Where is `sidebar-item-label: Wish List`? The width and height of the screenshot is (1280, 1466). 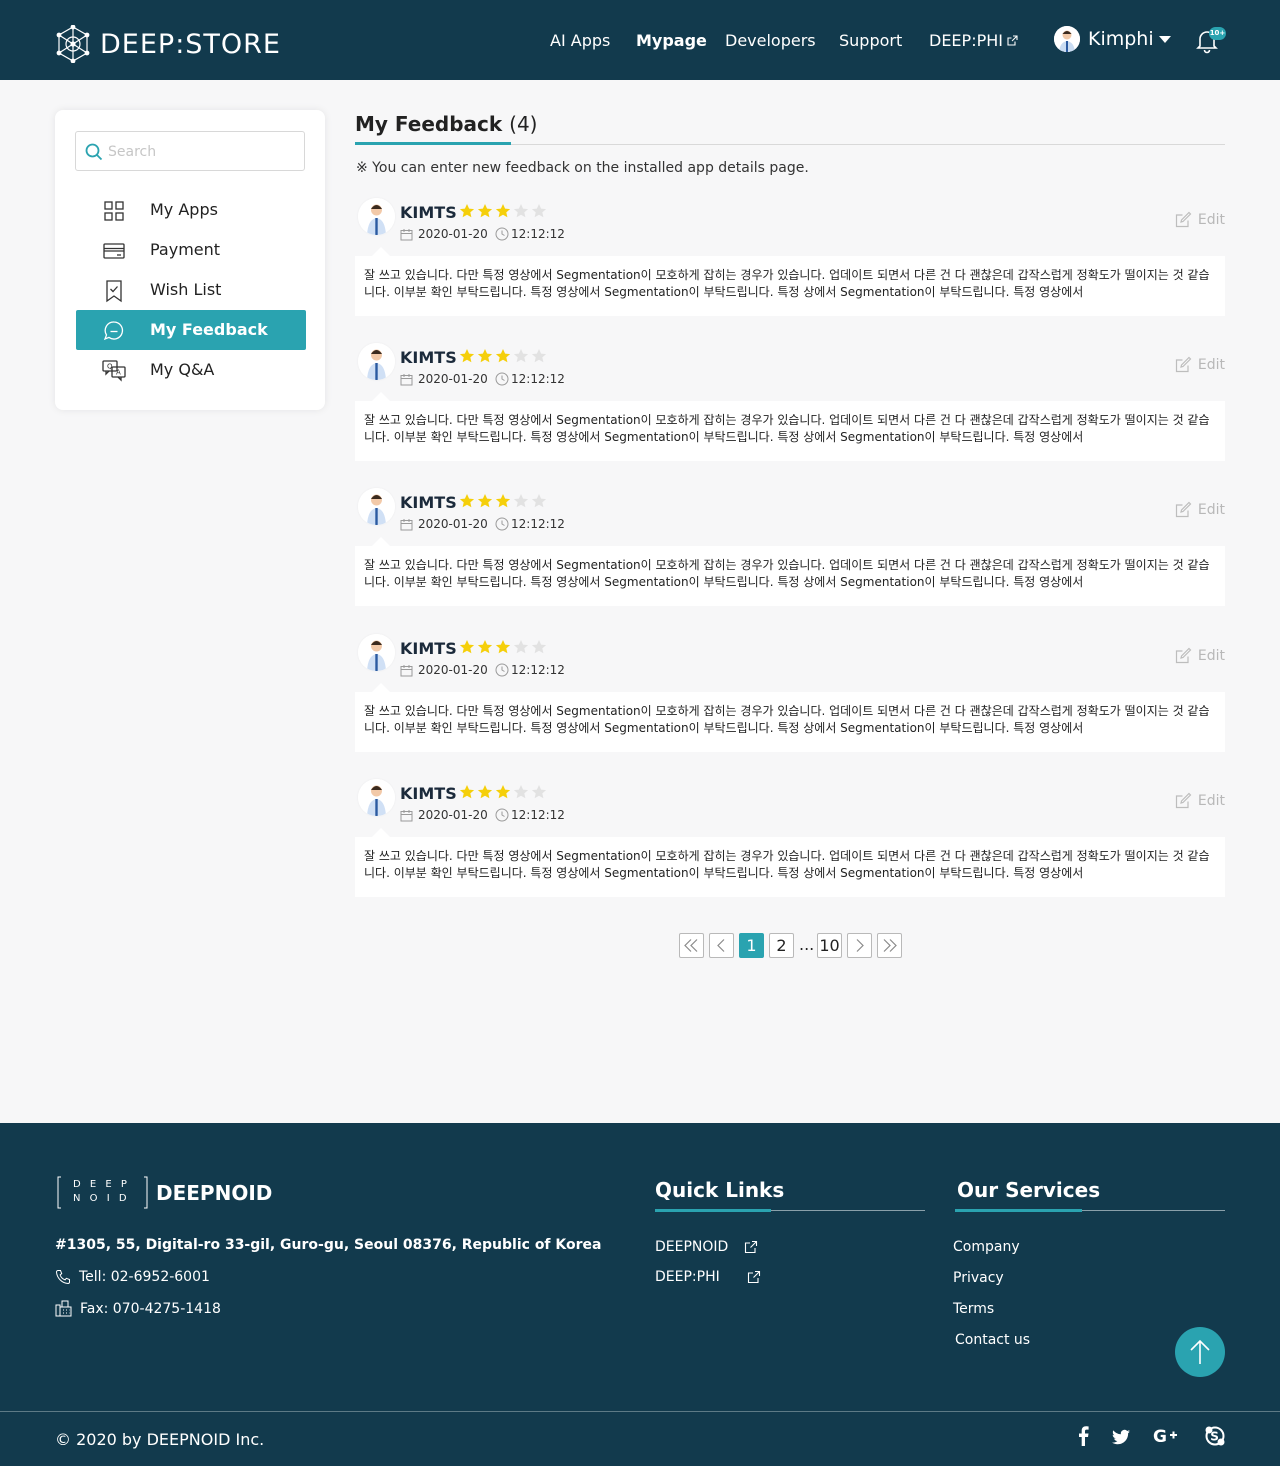
sidebar-item-label: Wish List is located at coordinates (186, 289).